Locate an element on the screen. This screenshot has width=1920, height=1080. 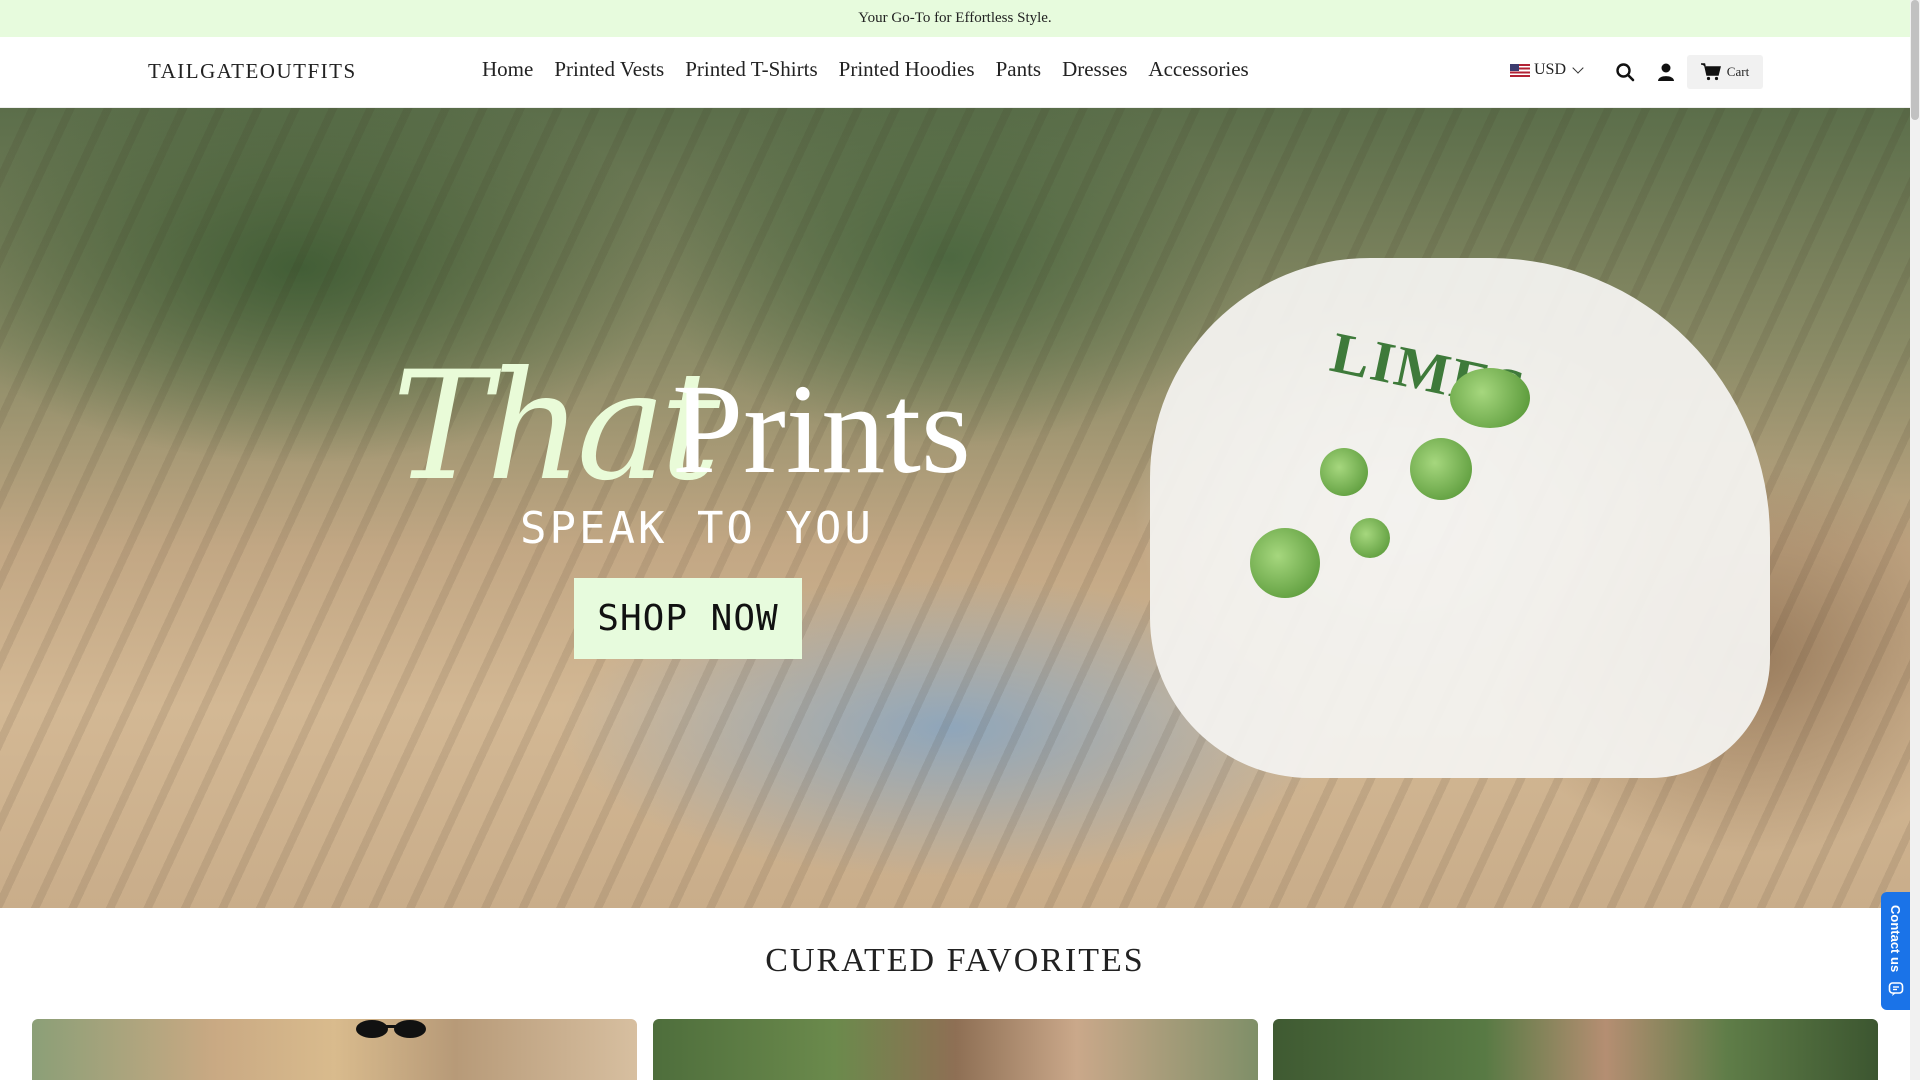
nav-printed-hoodies: Printed Hoodies is located at coordinates (907, 69).